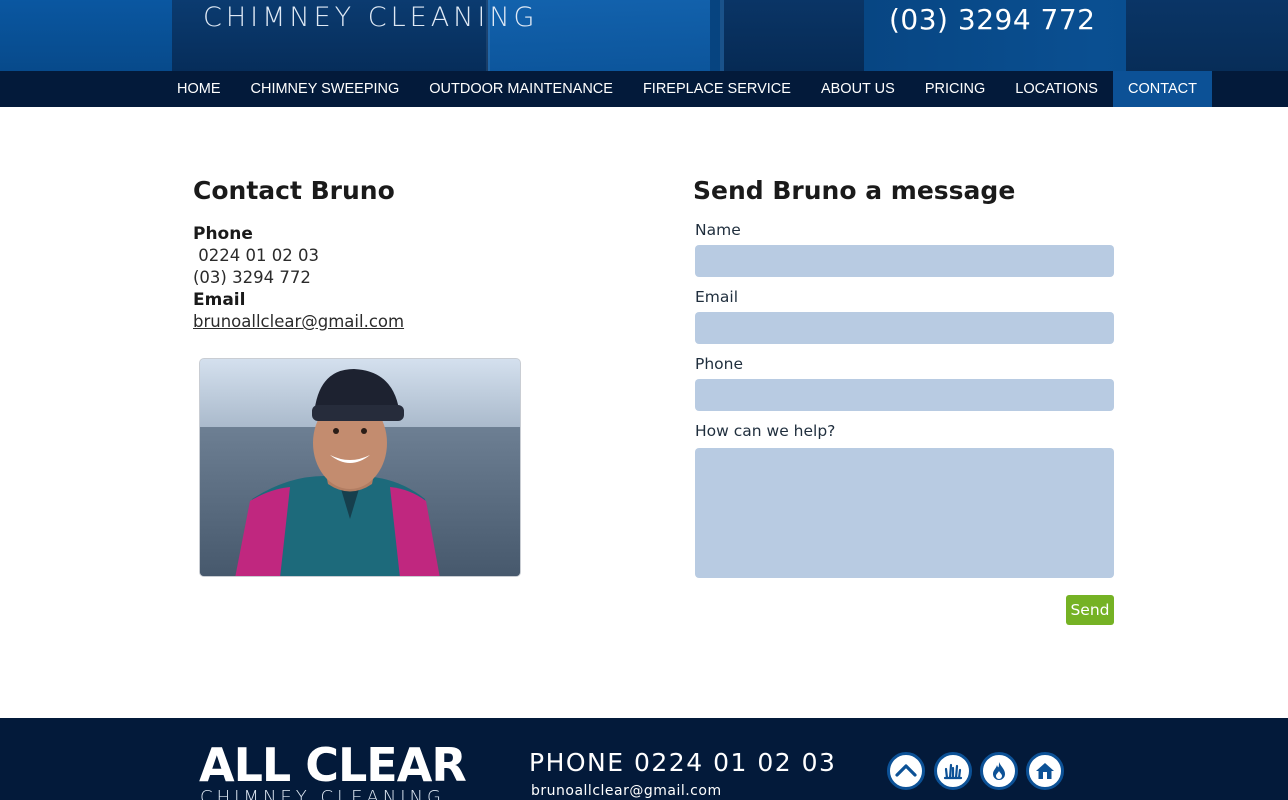 This screenshot has height=800, width=1288. I want to click on phone-number-mobile: 0224 01 02 03, so click(256, 255).